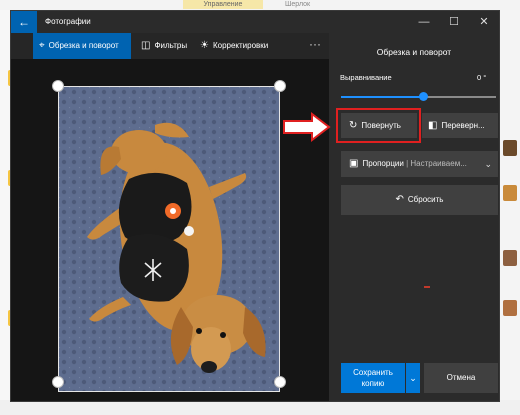  Describe the element at coordinates (366, 77) in the screenshot. I see `alignment-label: Выравнивание` at that location.